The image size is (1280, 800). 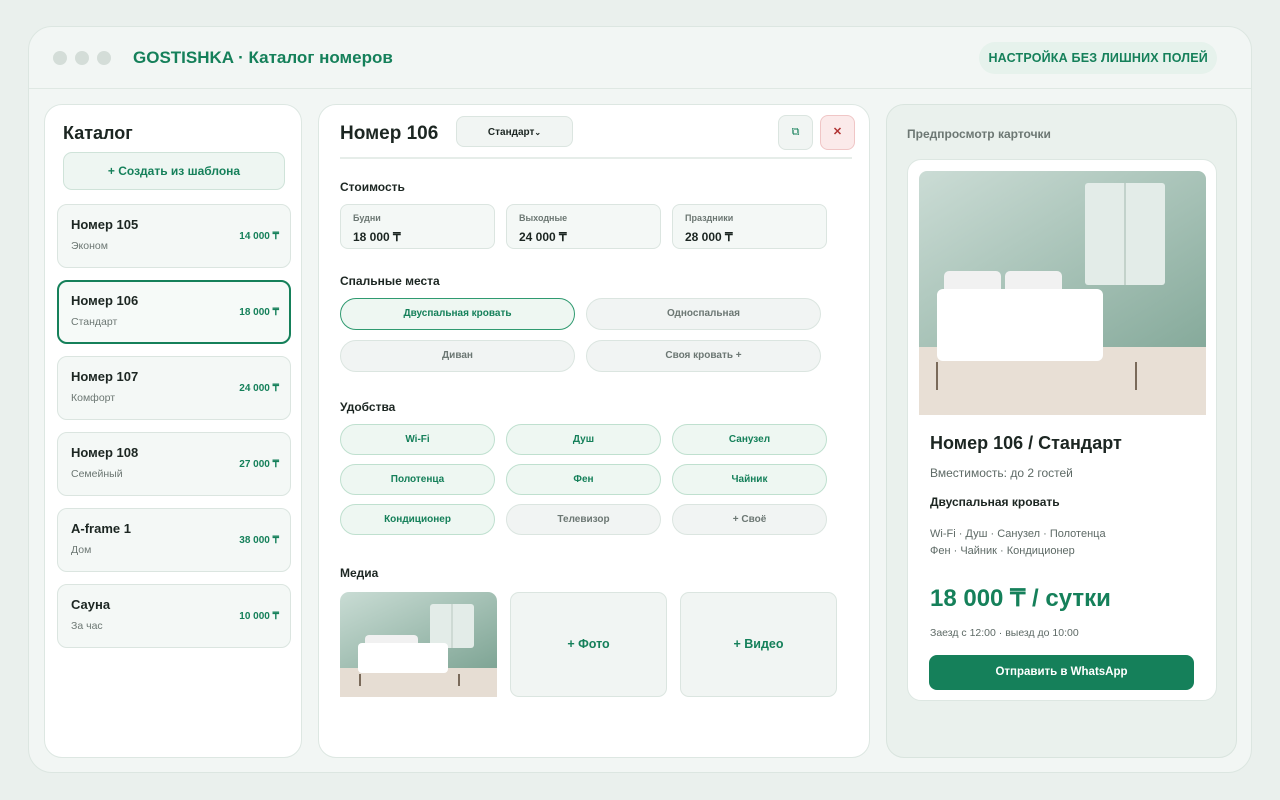 What do you see at coordinates (377, 237) in the screenshot?
I see `price-value: 18 000 ₸` at bounding box center [377, 237].